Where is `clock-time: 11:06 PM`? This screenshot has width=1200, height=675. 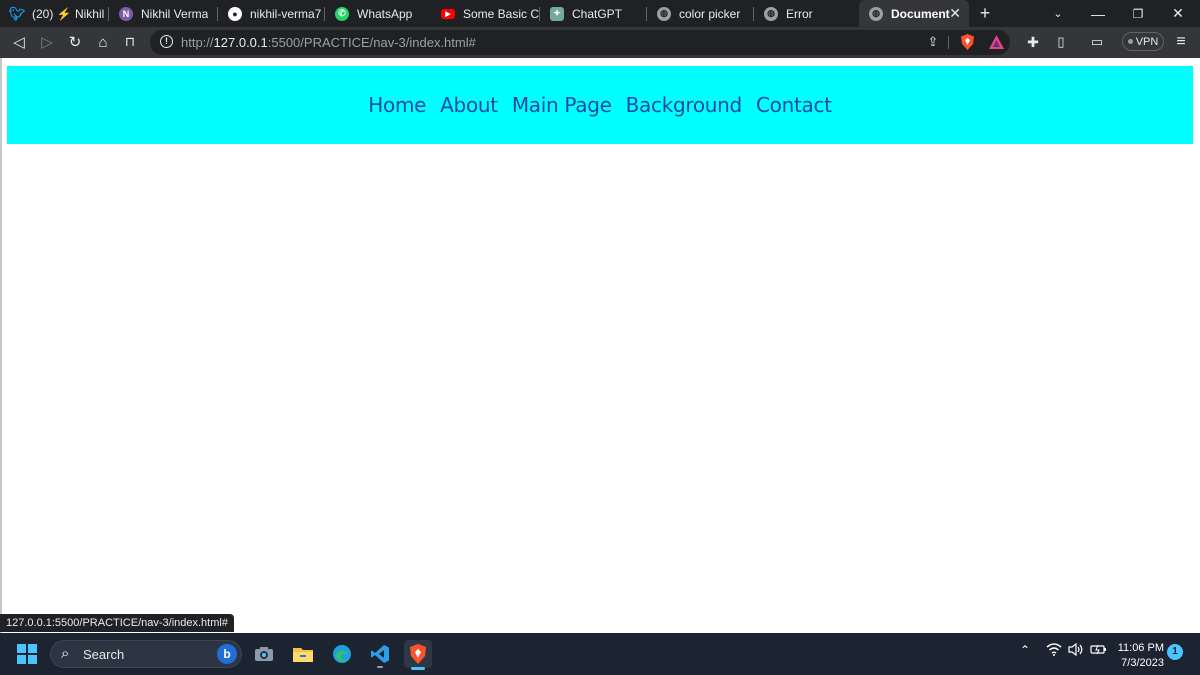 clock-time: 11:06 PM is located at coordinates (1140, 648).